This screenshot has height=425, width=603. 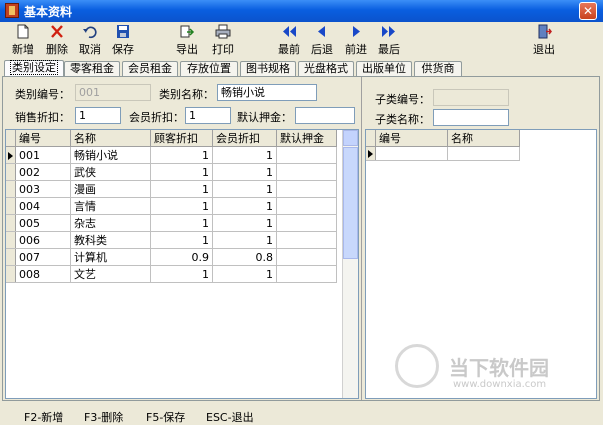 What do you see at coordinates (244, 257) in the screenshot?
I see `cell-member-discount: 0.8` at bounding box center [244, 257].